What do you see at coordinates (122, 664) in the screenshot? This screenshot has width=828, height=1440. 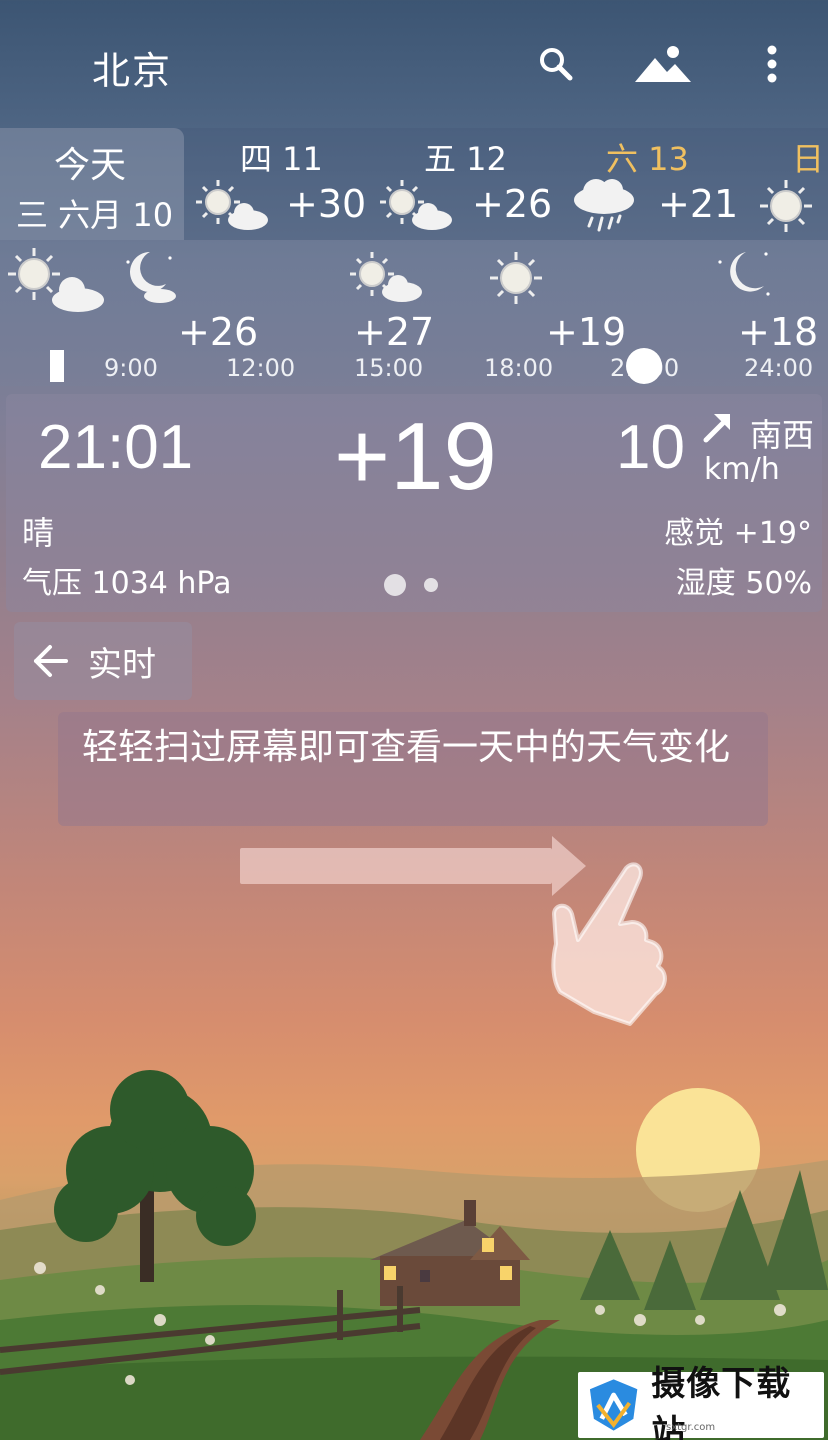 I see `realtime-label: 实时` at bounding box center [122, 664].